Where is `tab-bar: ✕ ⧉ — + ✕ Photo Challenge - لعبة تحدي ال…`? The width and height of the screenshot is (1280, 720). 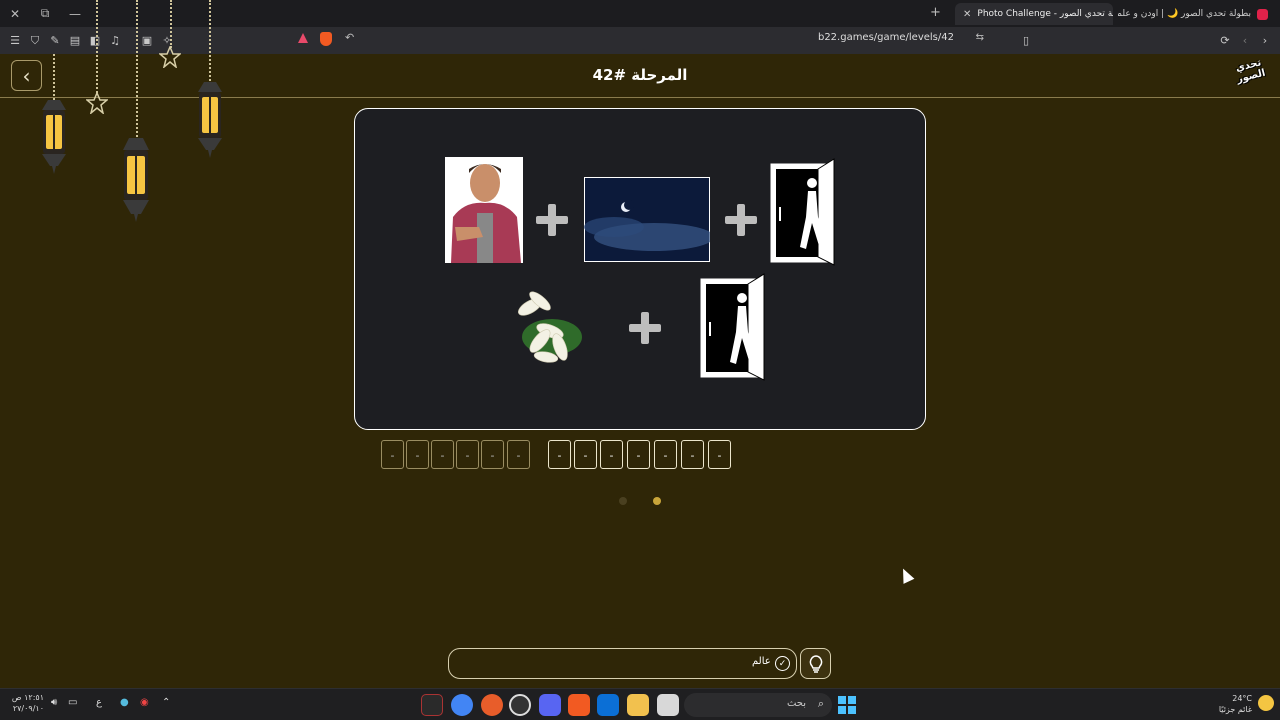 tab-bar: ✕ ⧉ — + ✕ Photo Challenge - لعبة تحدي ال… is located at coordinates (640, 13).